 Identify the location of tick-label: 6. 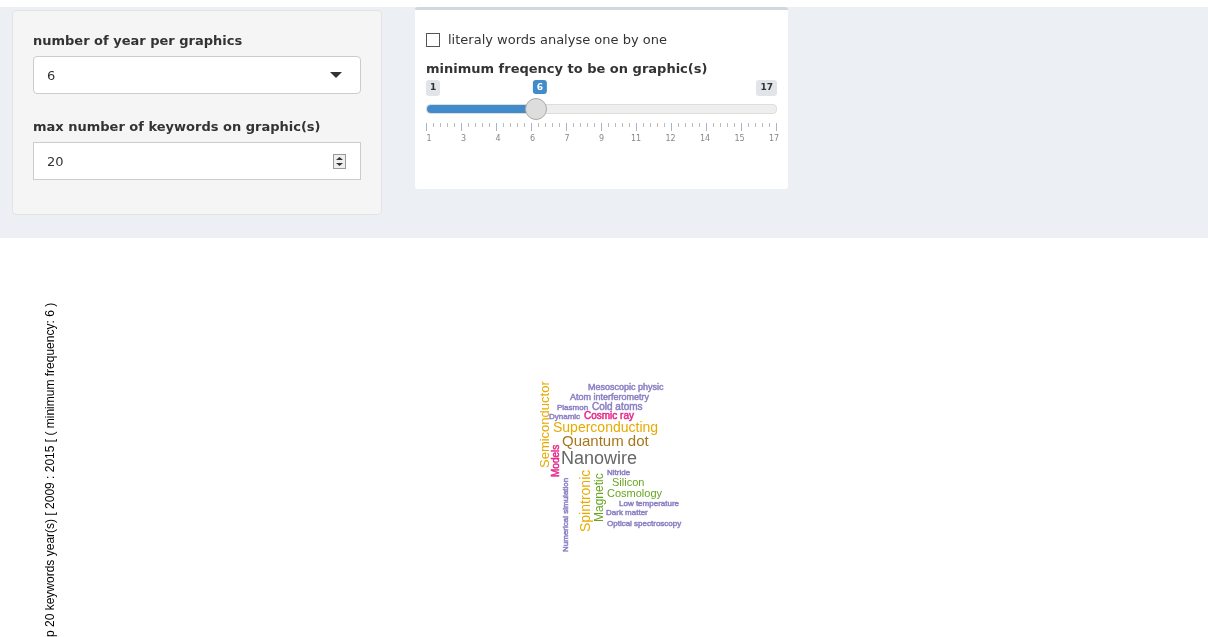
(532, 138).